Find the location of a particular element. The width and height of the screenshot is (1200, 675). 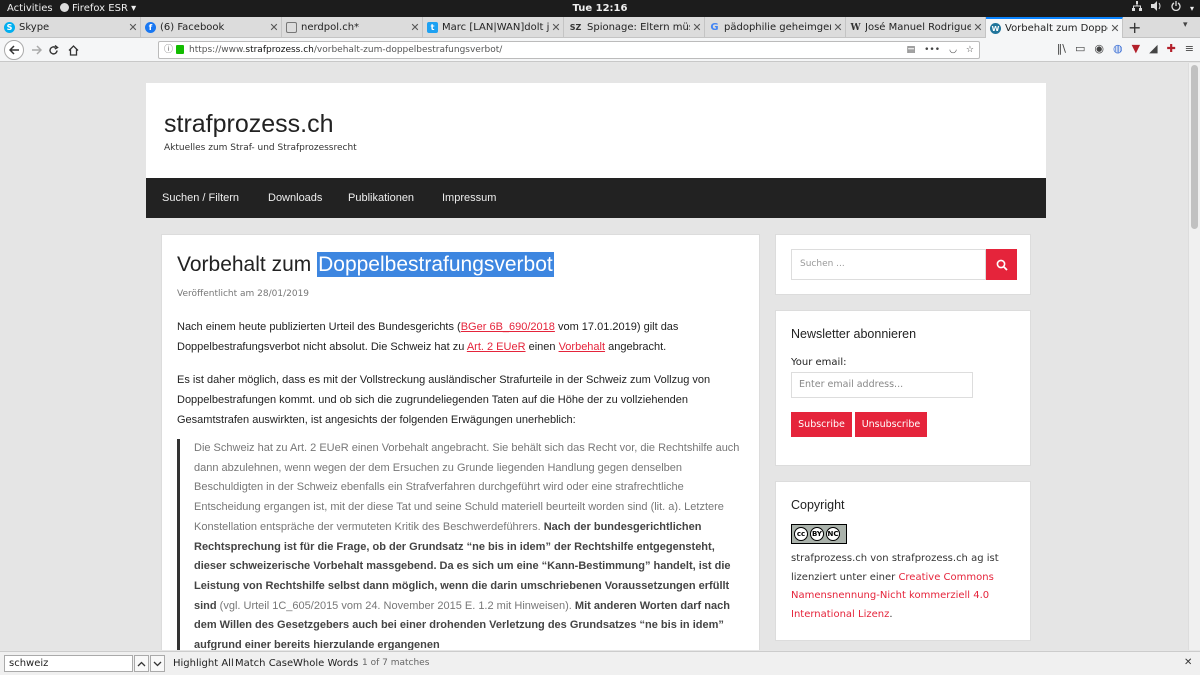

bookmark-star-icon: ☆ is located at coordinates (970, 50).